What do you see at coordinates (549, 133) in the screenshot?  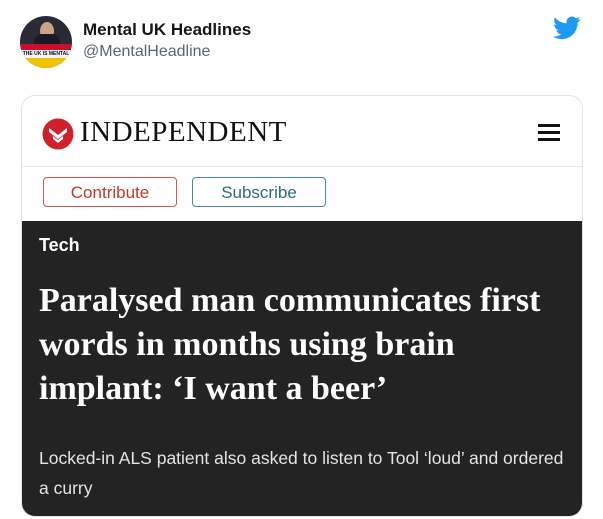 I see `hamburger-menu-icon` at bounding box center [549, 133].